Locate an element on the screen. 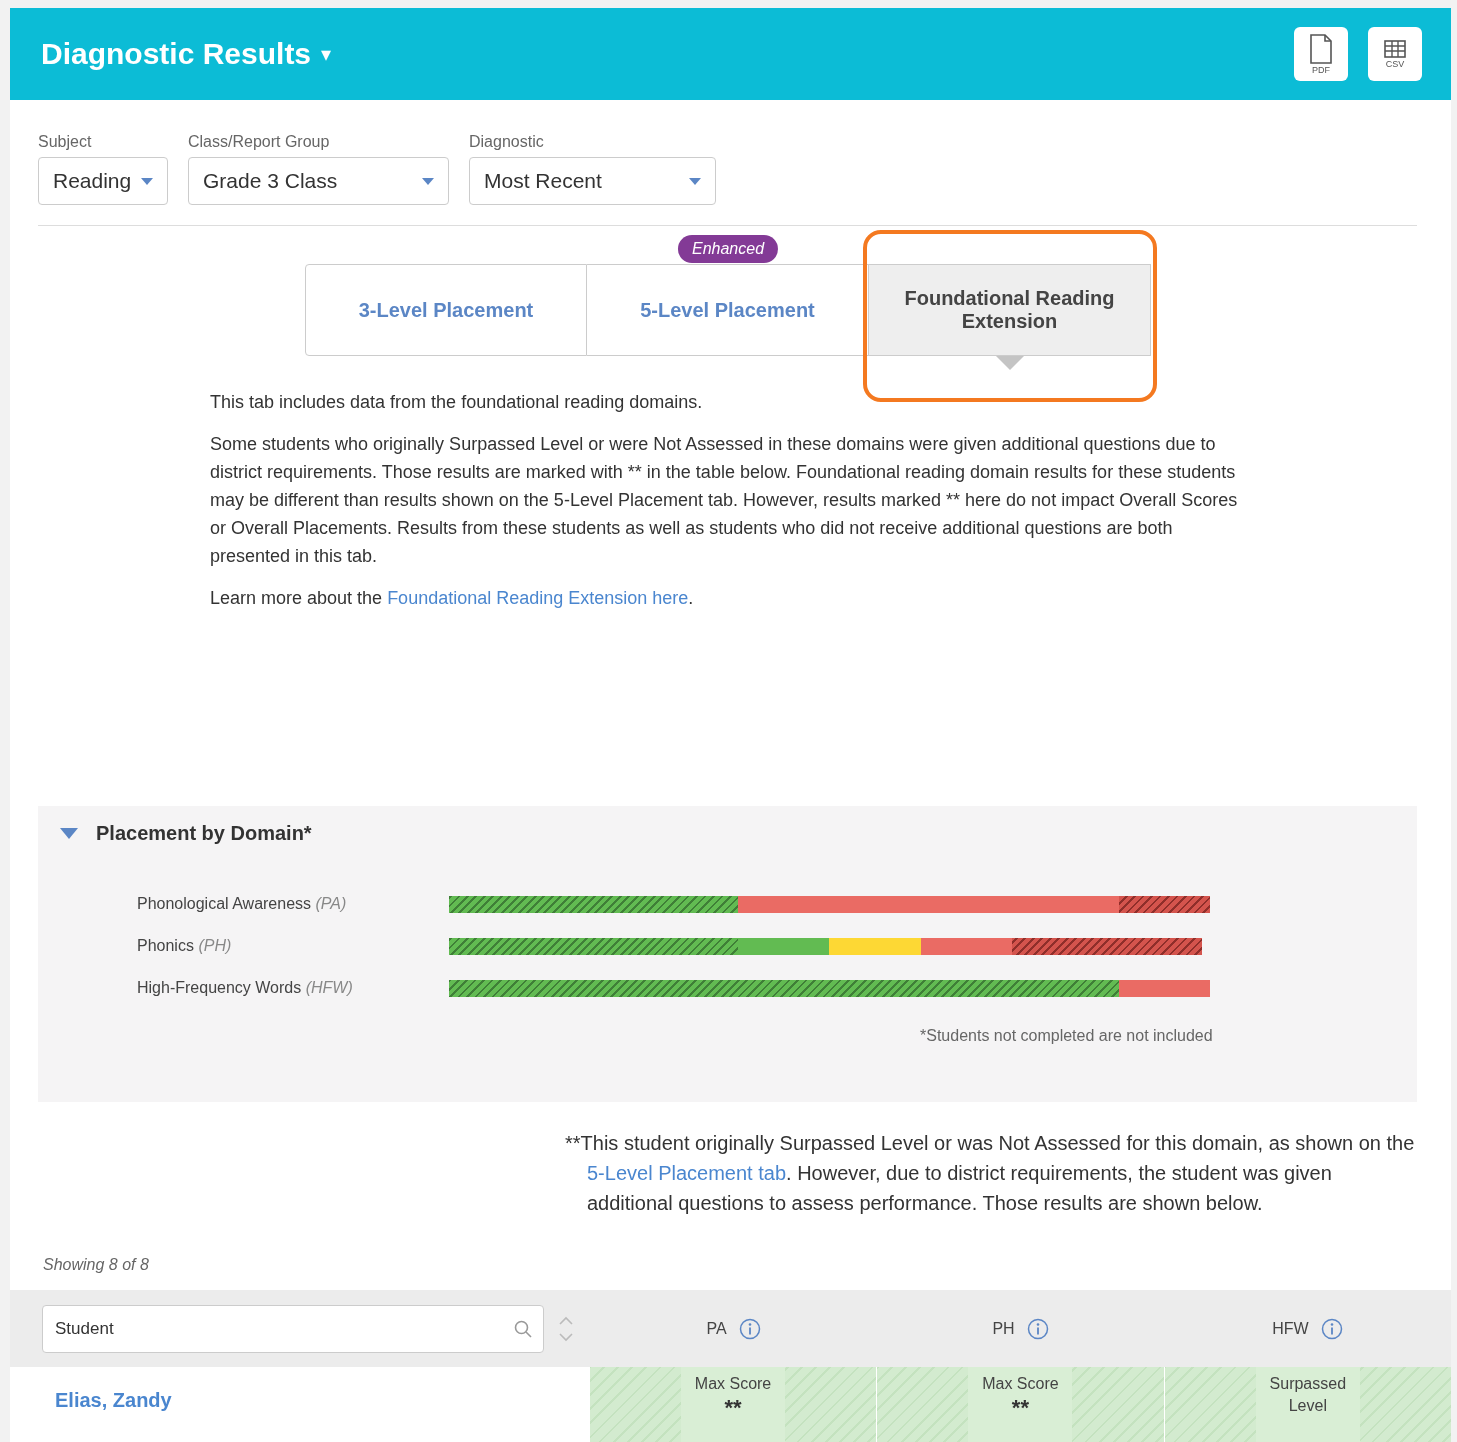 Image resolution: width=1457 pixels, height=1442 pixels. pointer-icon is located at coordinates (1010, 363).